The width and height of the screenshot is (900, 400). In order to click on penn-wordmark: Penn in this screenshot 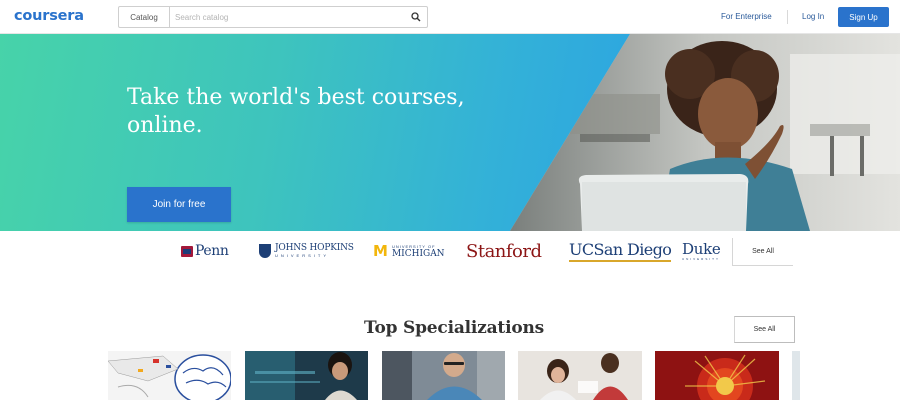, I will do `click(212, 251)`.